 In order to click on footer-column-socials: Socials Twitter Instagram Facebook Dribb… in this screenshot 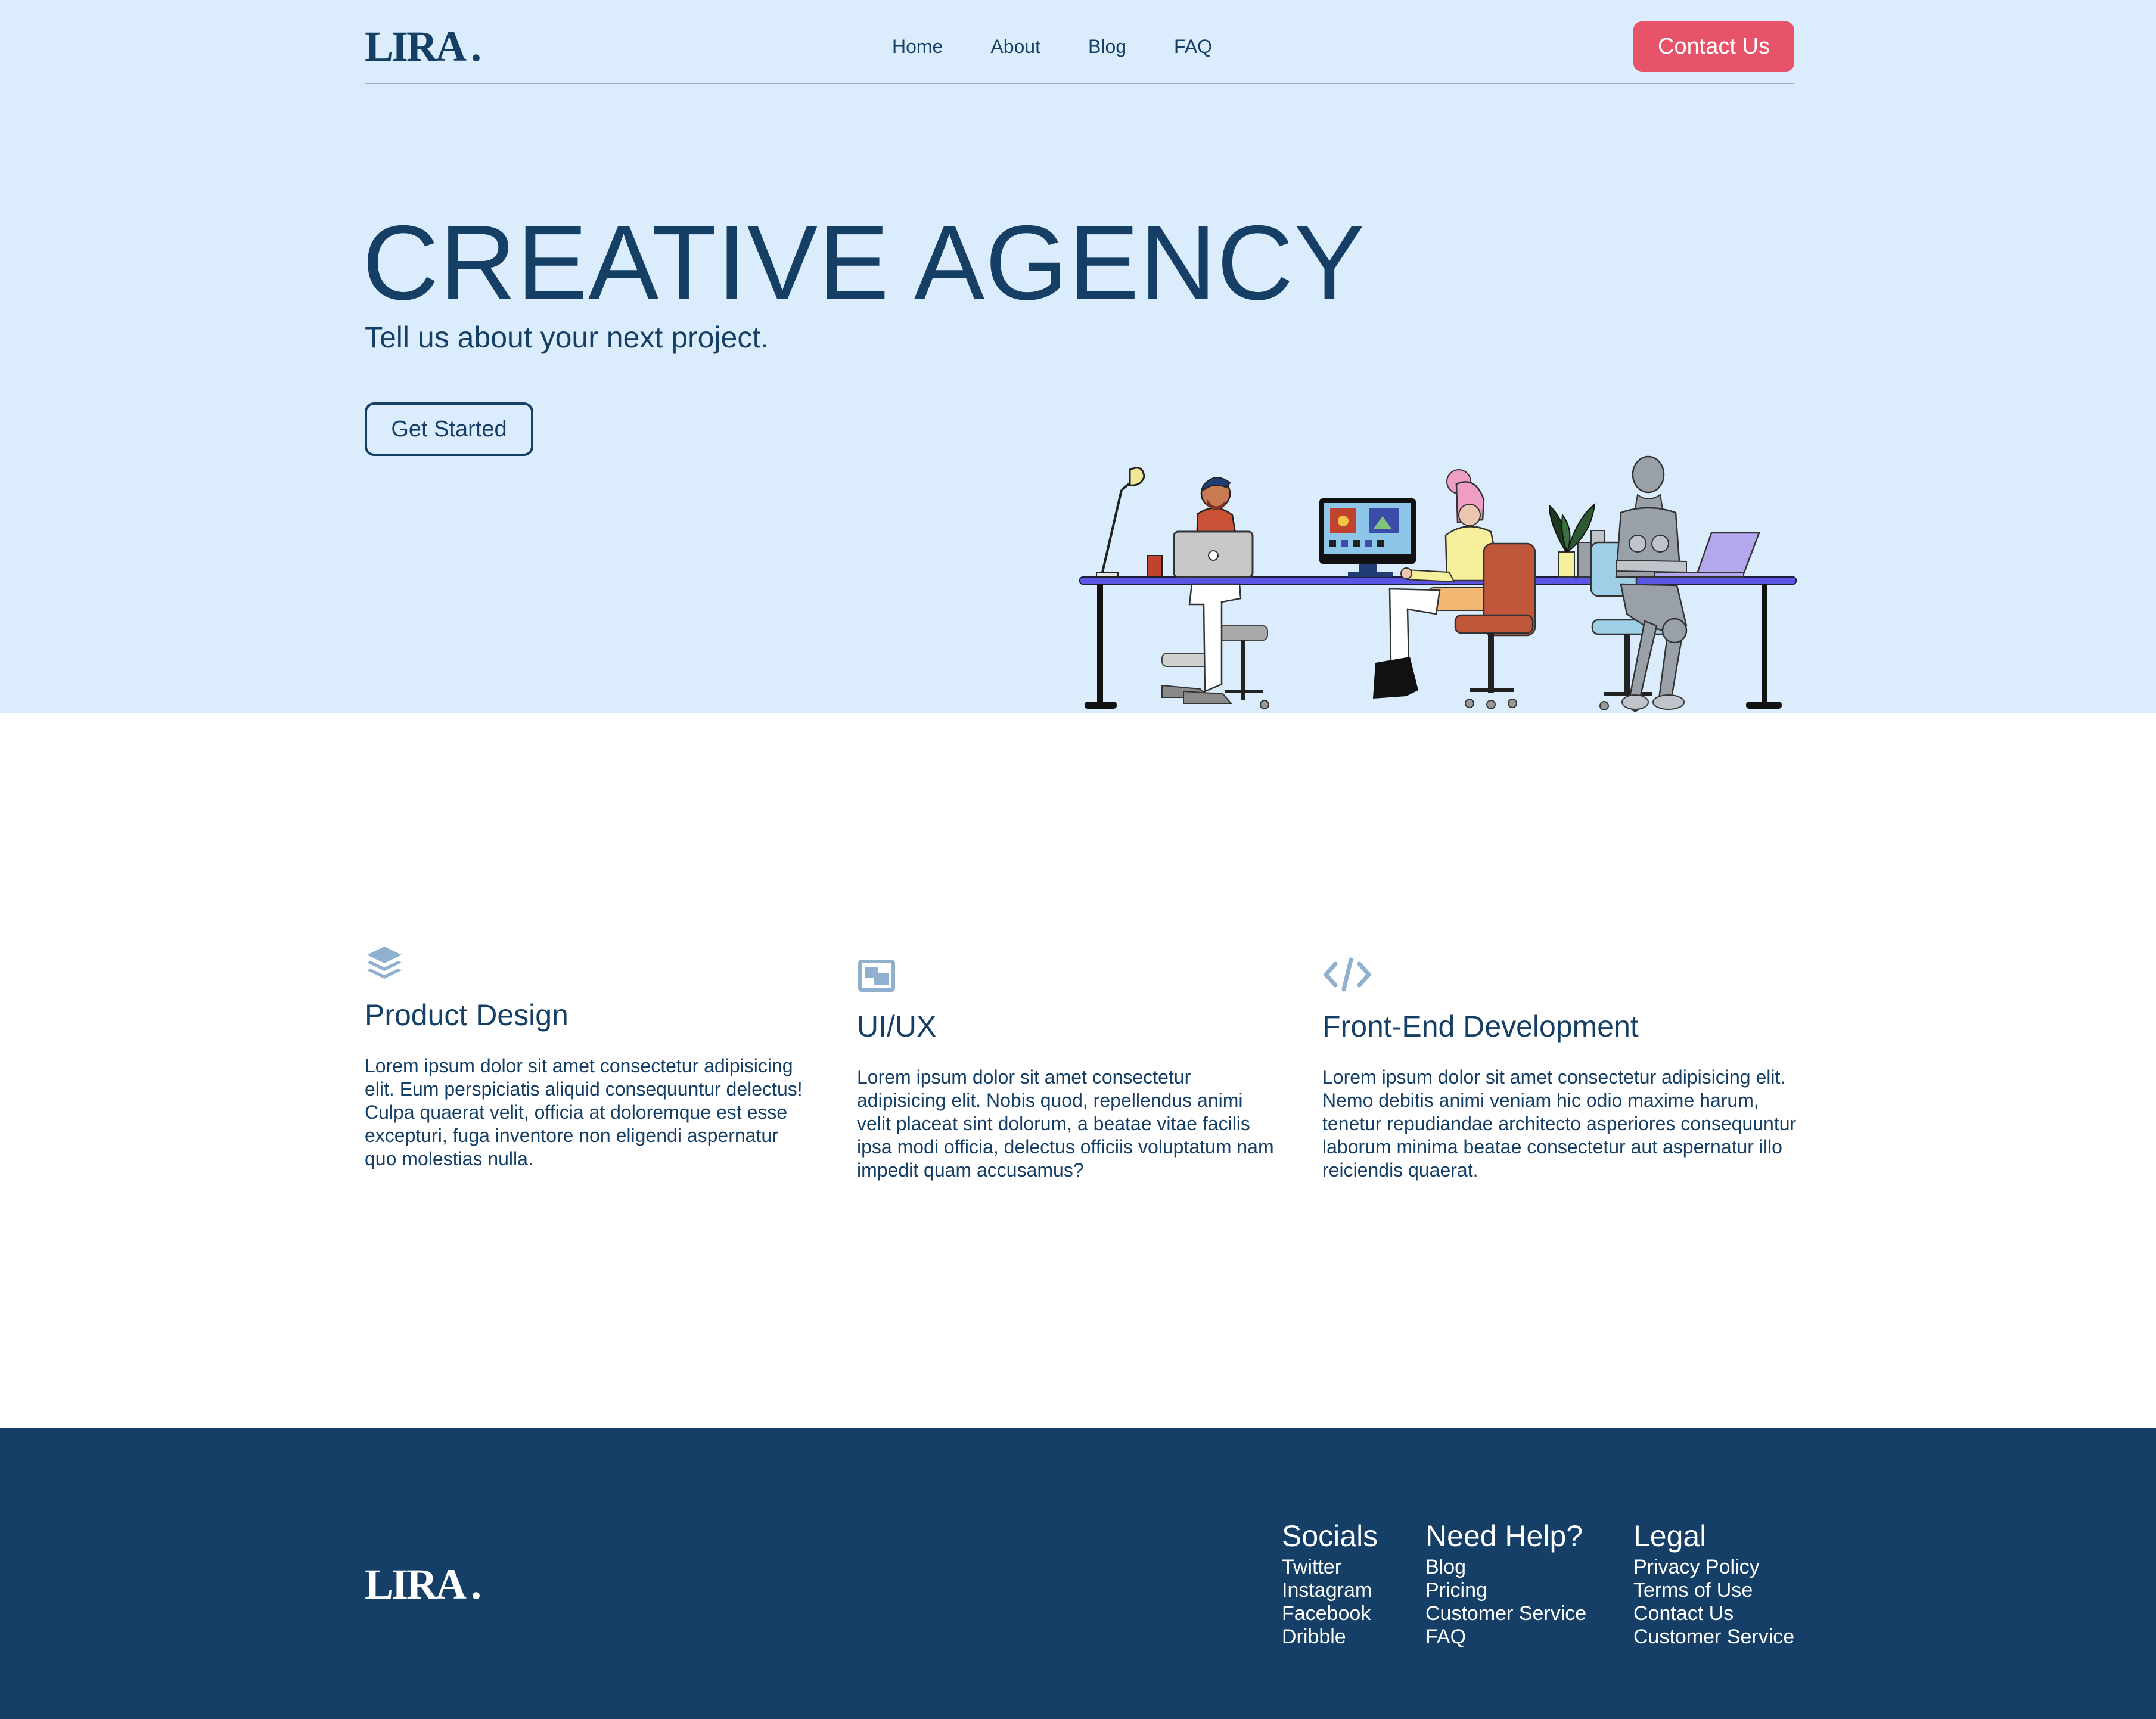, I will do `click(1330, 1584)`.